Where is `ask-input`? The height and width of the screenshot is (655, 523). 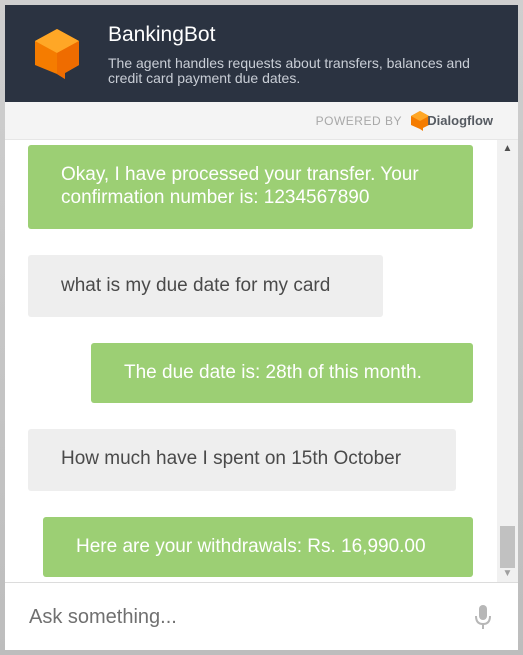
ask-input is located at coordinates (239, 617).